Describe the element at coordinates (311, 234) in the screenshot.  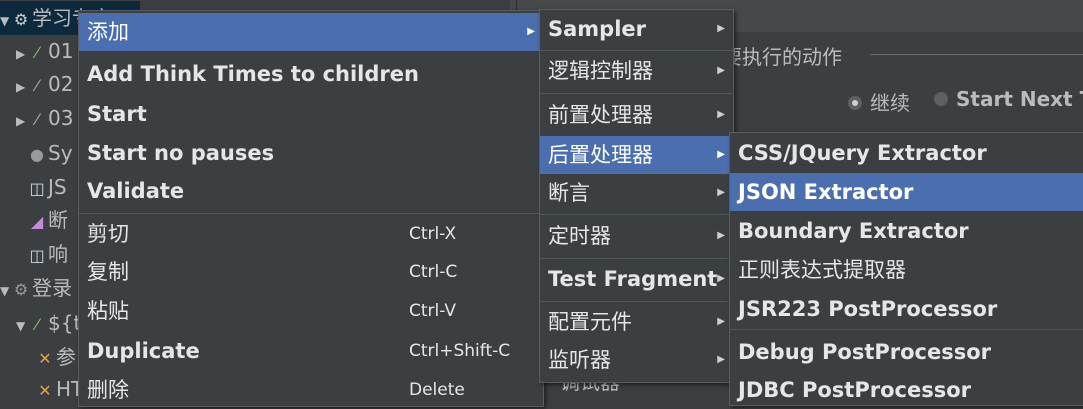
I see `menu-item-cut: 剪切 Ctrl-X` at that location.